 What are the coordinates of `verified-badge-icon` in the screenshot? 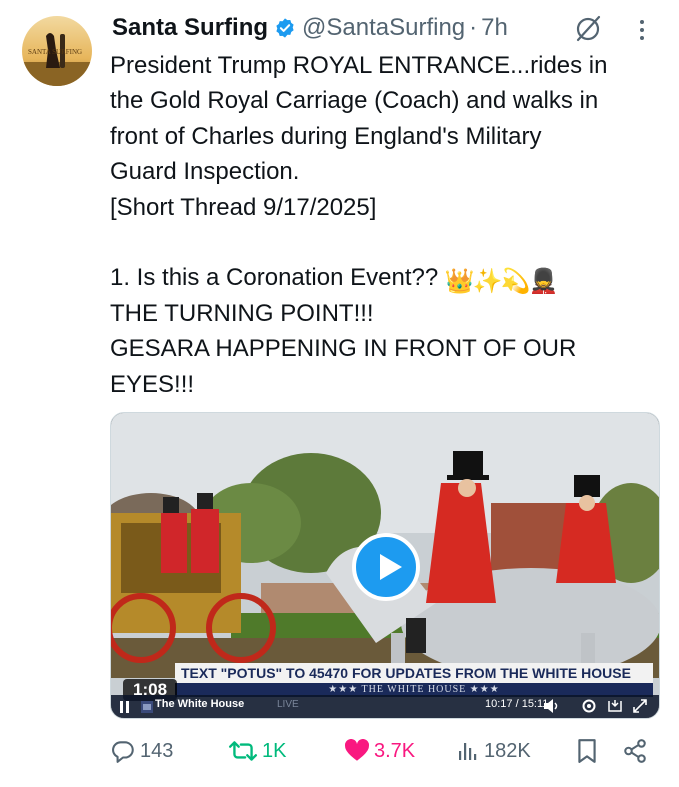 It's located at (285, 28).